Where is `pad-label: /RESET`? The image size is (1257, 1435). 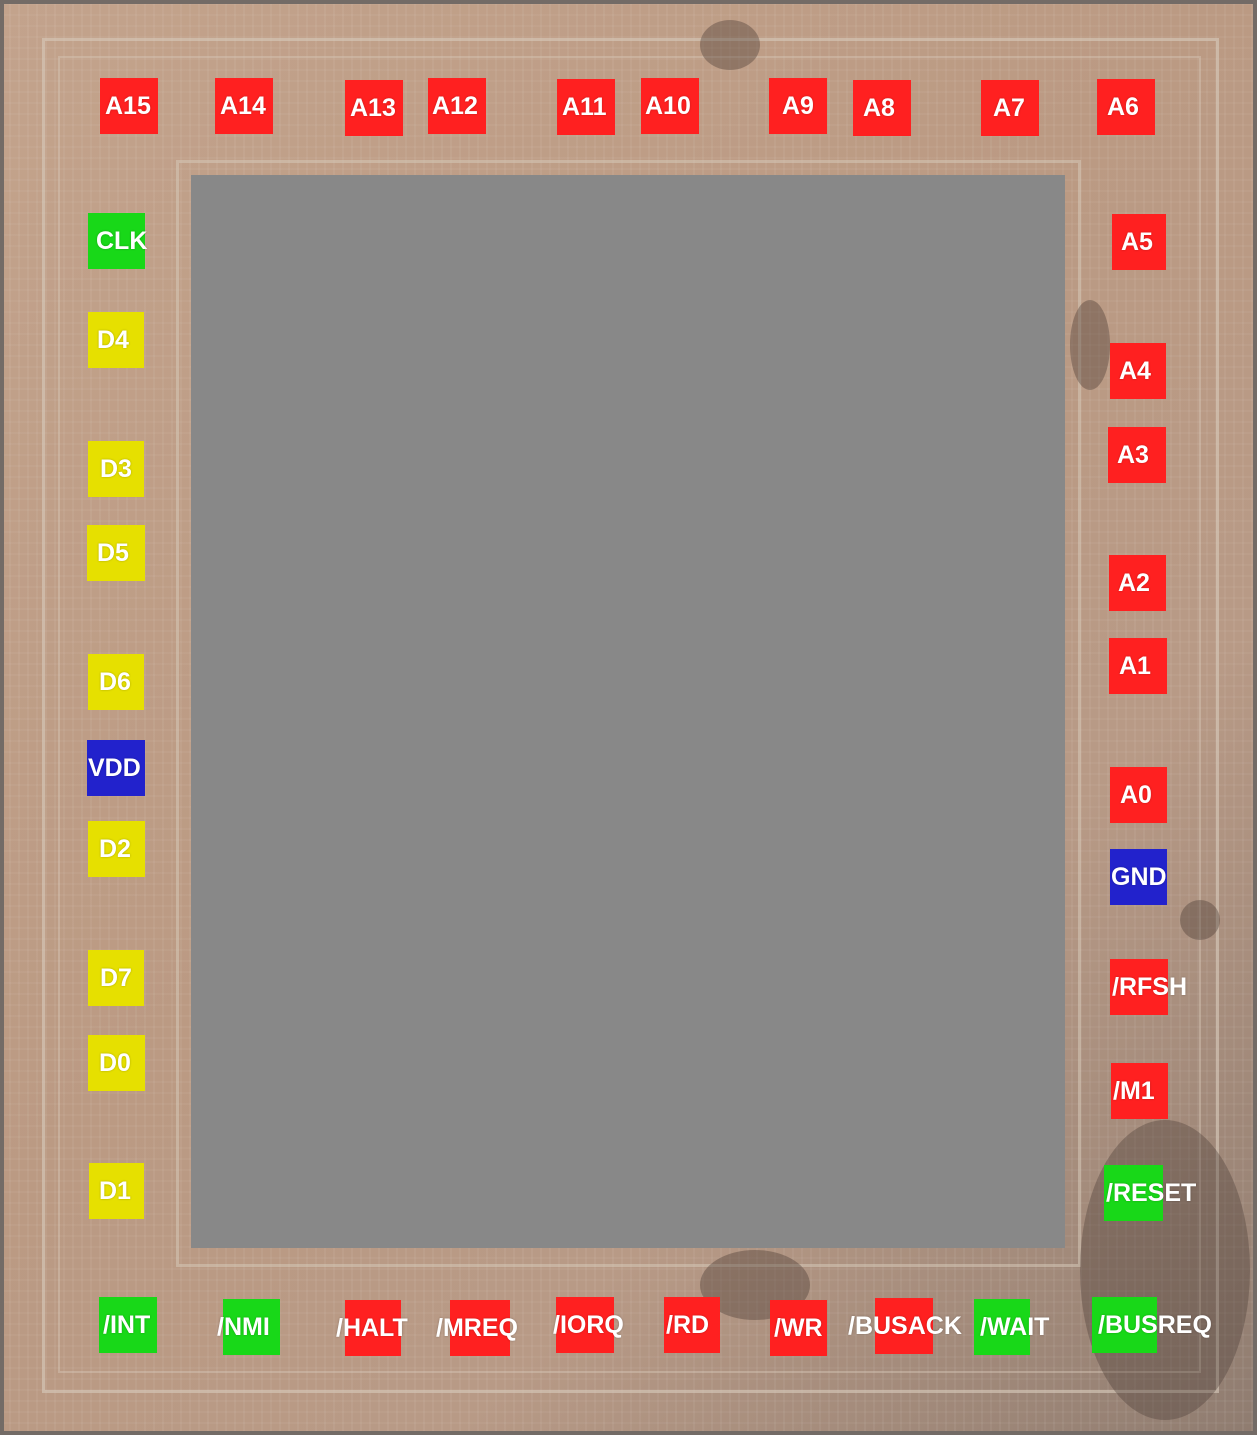
pad-label: /RESET is located at coordinates (1151, 1192).